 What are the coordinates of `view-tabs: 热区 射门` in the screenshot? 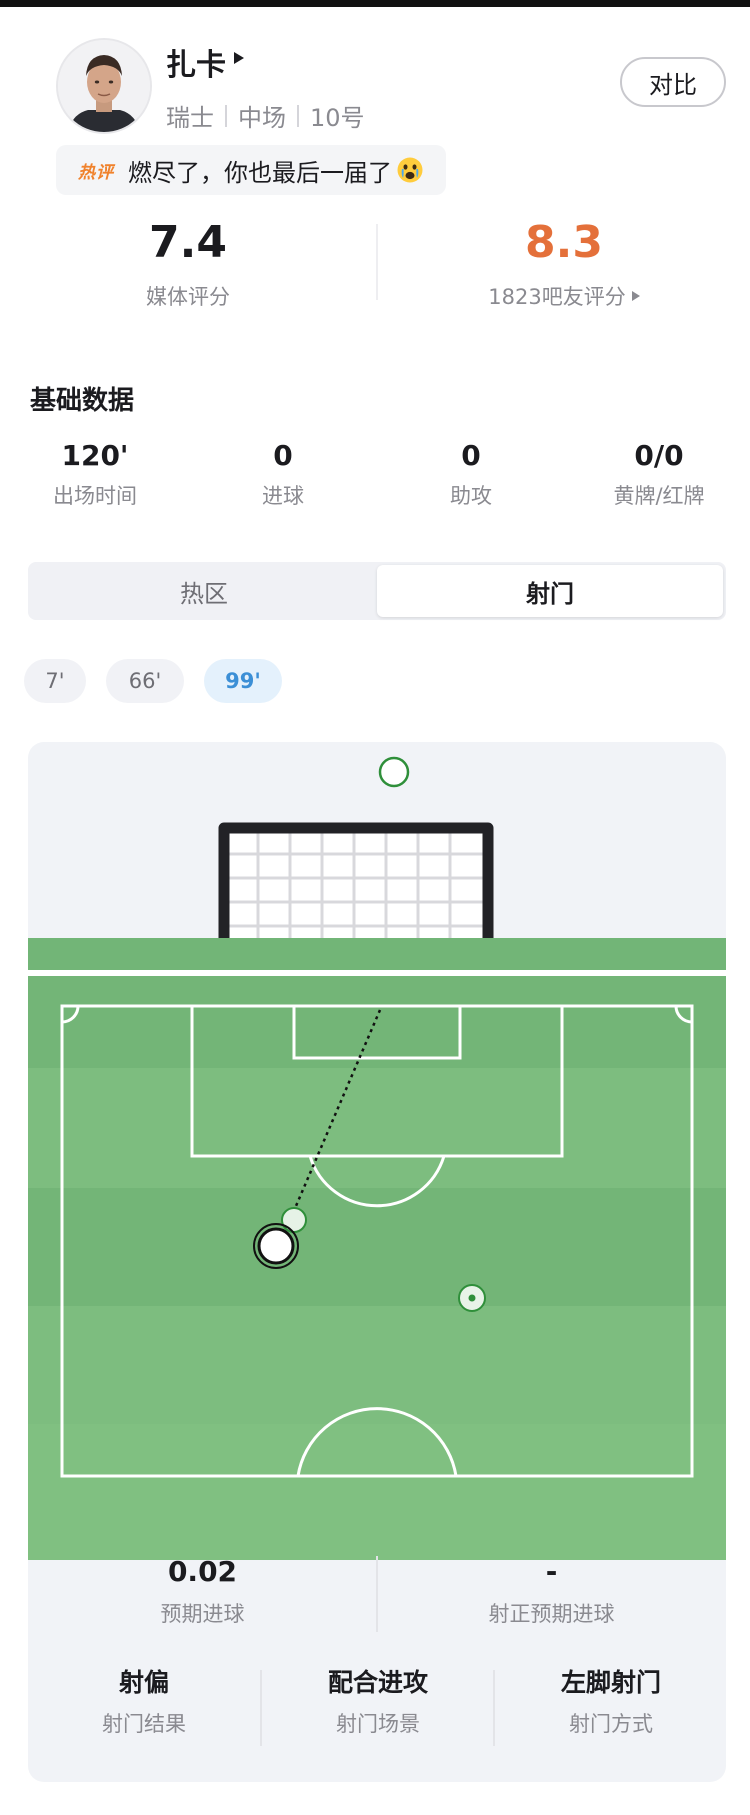 It's located at (377, 591).